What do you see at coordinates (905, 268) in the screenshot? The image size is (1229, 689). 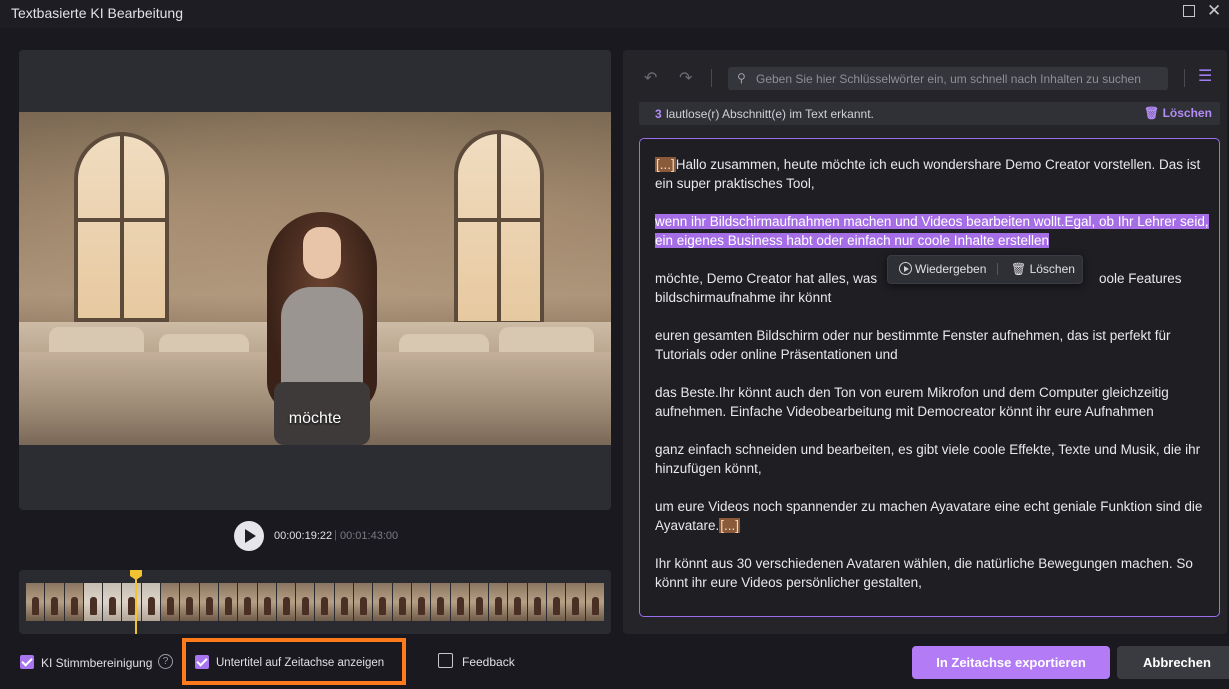 I see `play-icon` at bounding box center [905, 268].